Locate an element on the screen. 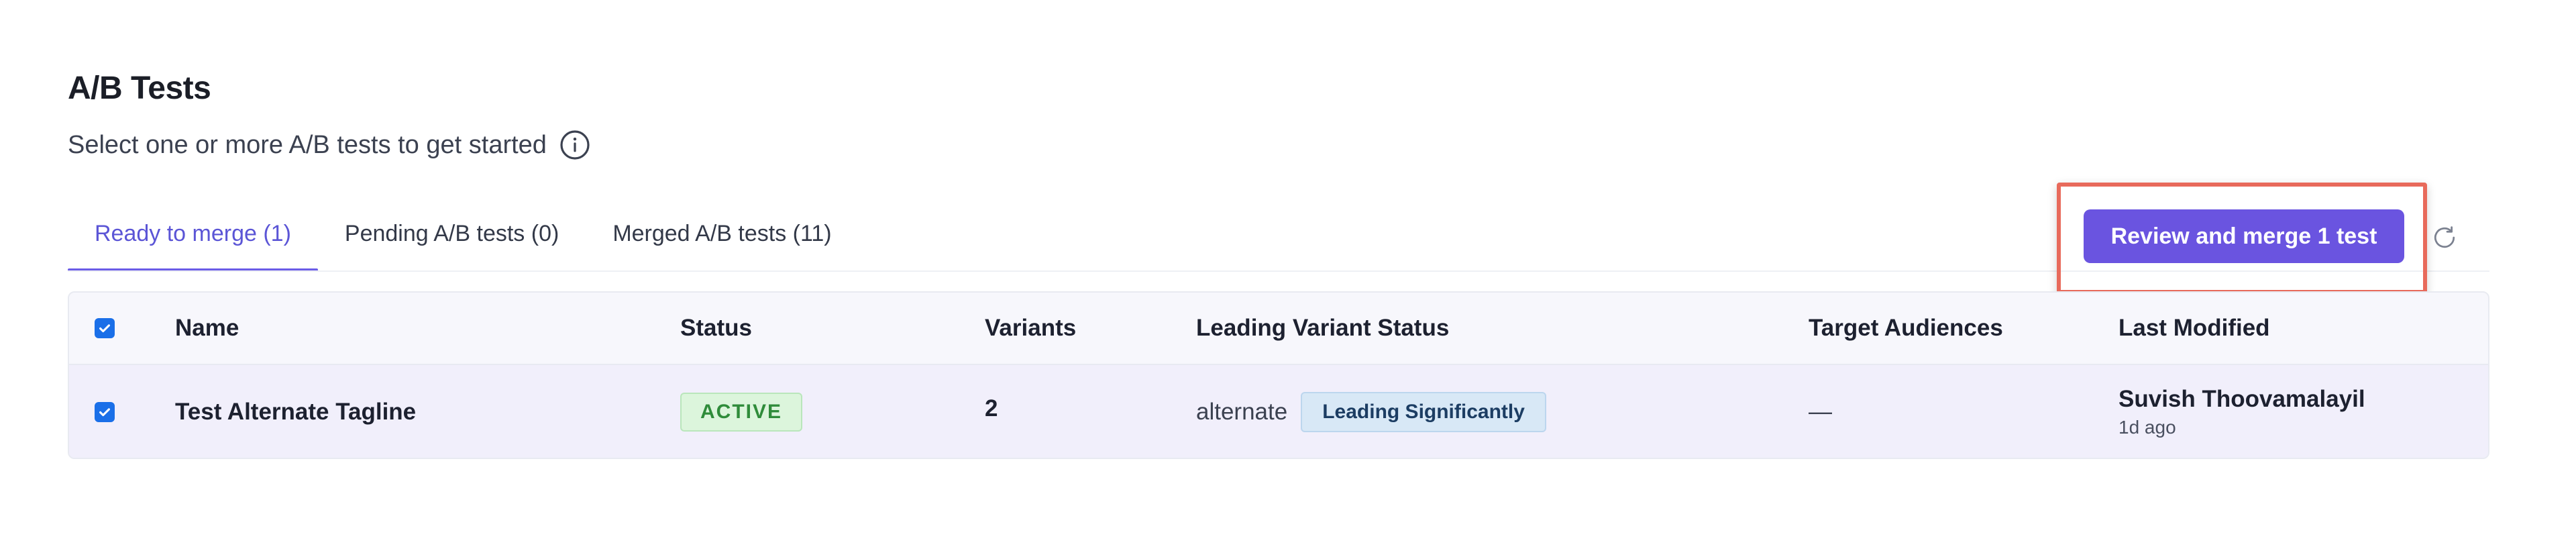 This screenshot has height=549, width=2576. status-cell: ACTIVE is located at coordinates (741, 411).